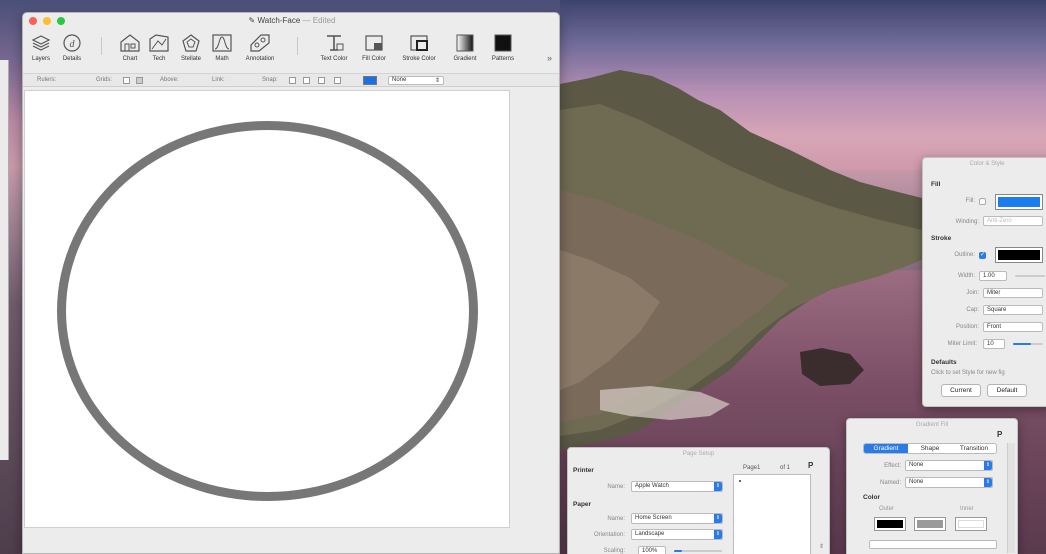 The width and height of the screenshot is (1046, 554). I want to click on toolbar-details-button: d Details, so click(72, 47).